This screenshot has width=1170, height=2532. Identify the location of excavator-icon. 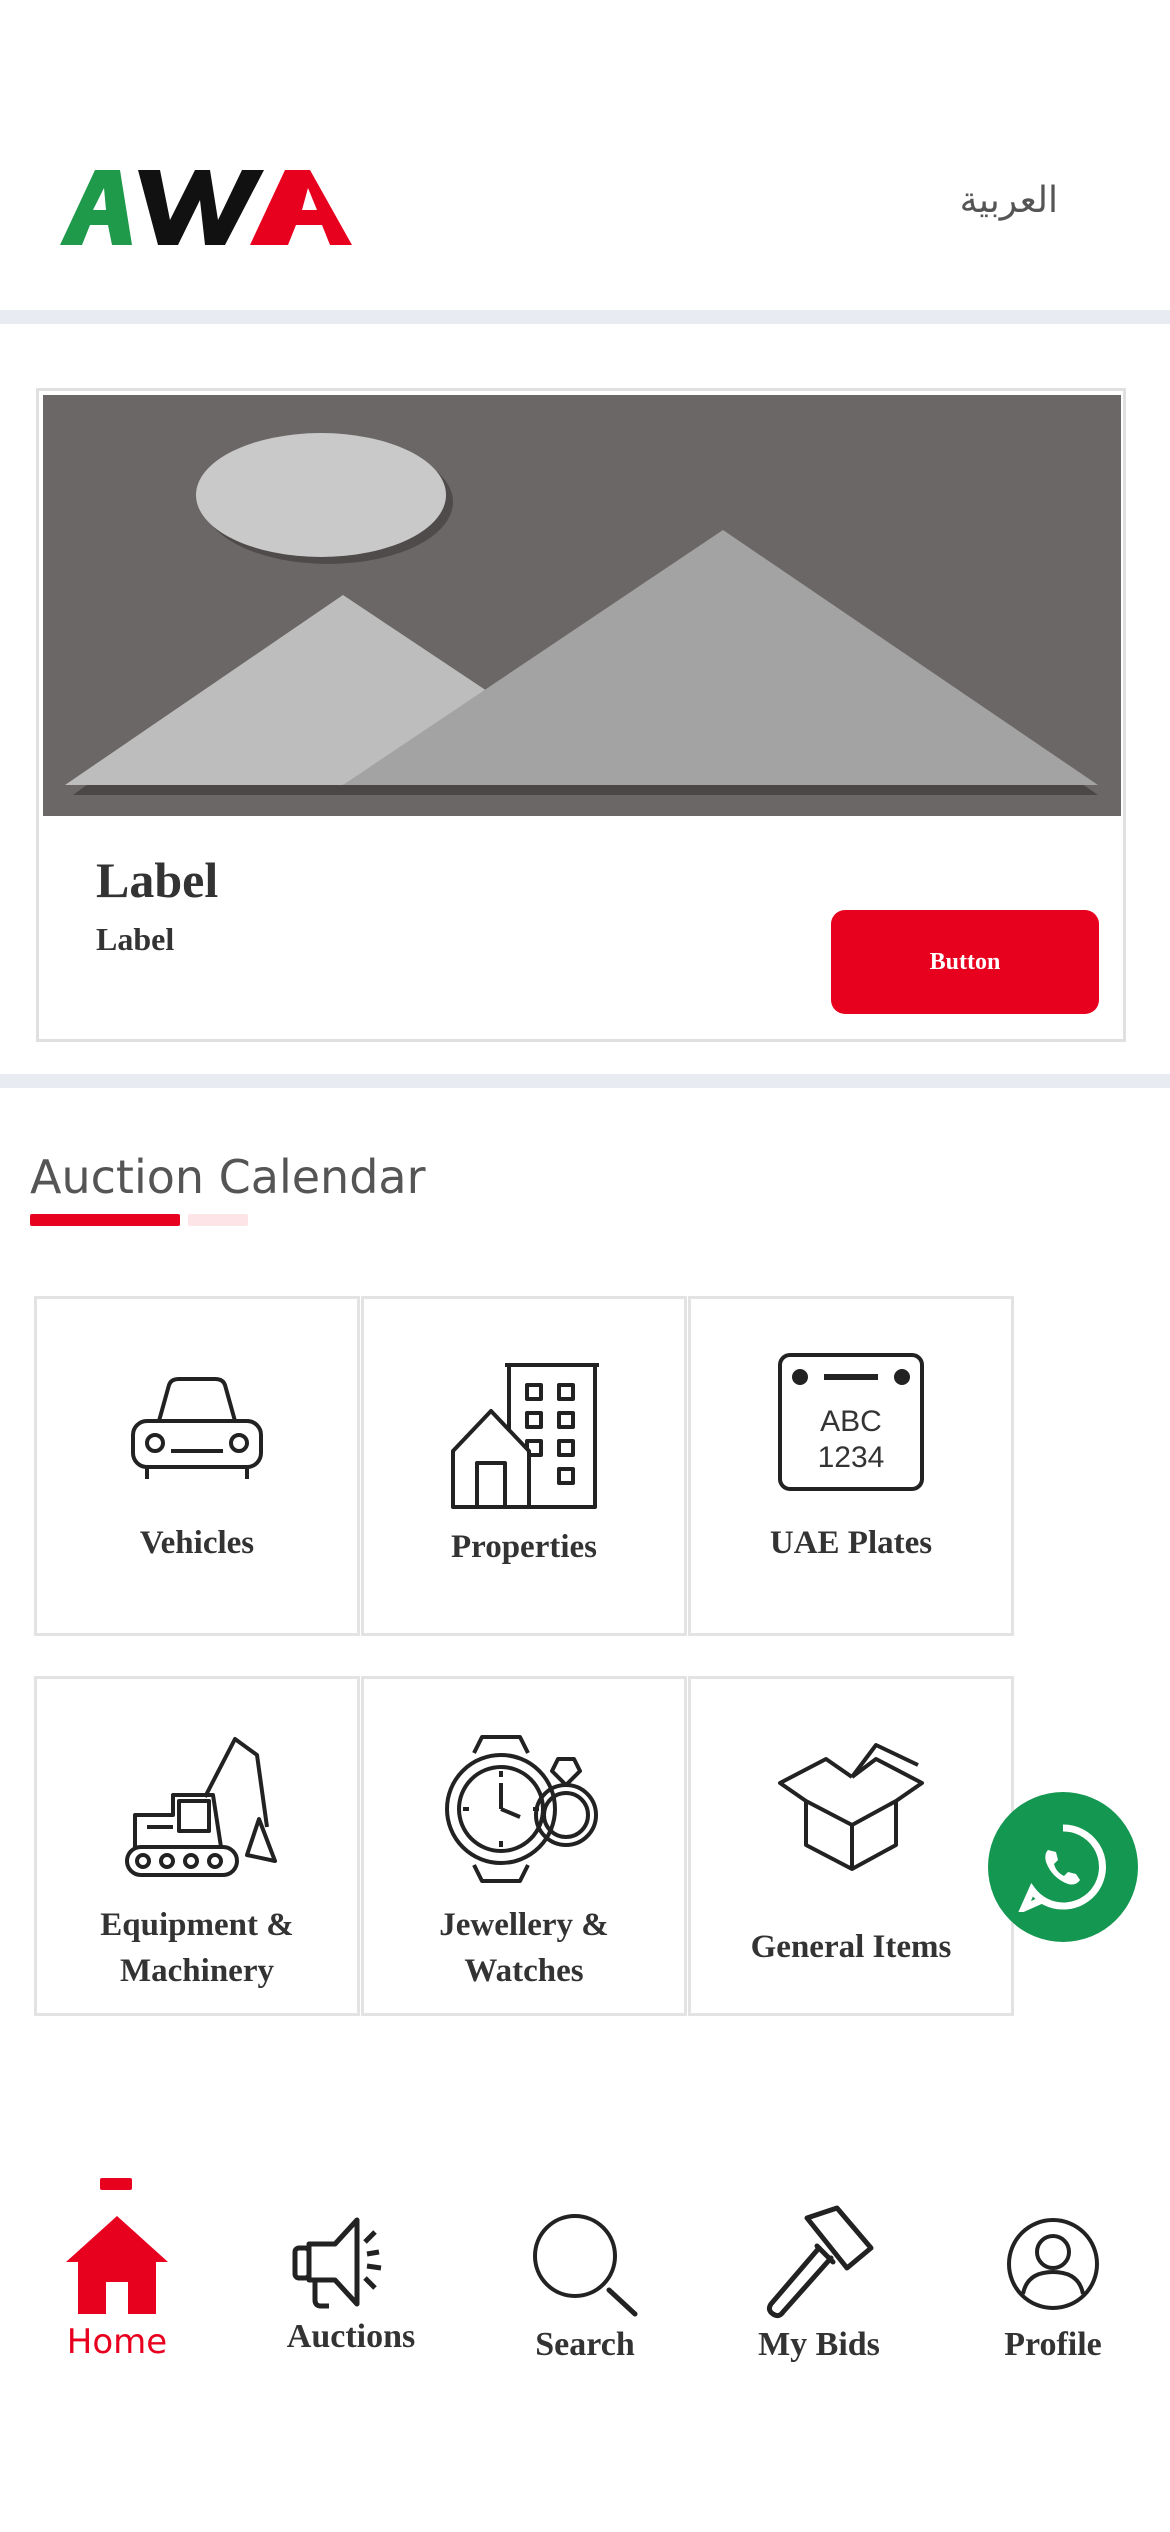
(201, 1807).